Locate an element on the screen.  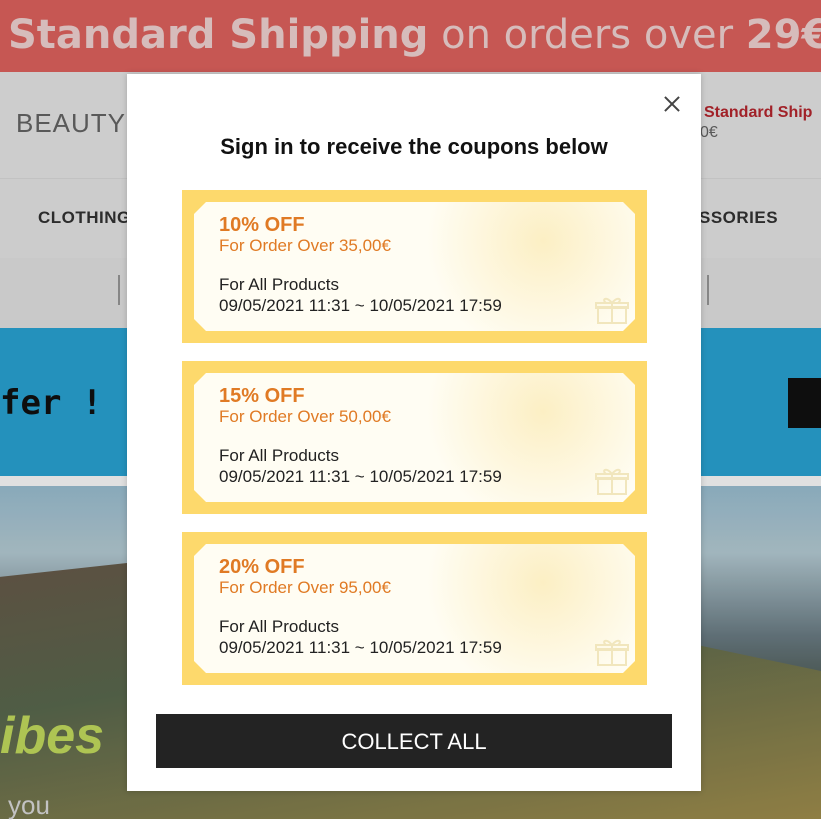
close-icon is located at coordinates (672, 104).